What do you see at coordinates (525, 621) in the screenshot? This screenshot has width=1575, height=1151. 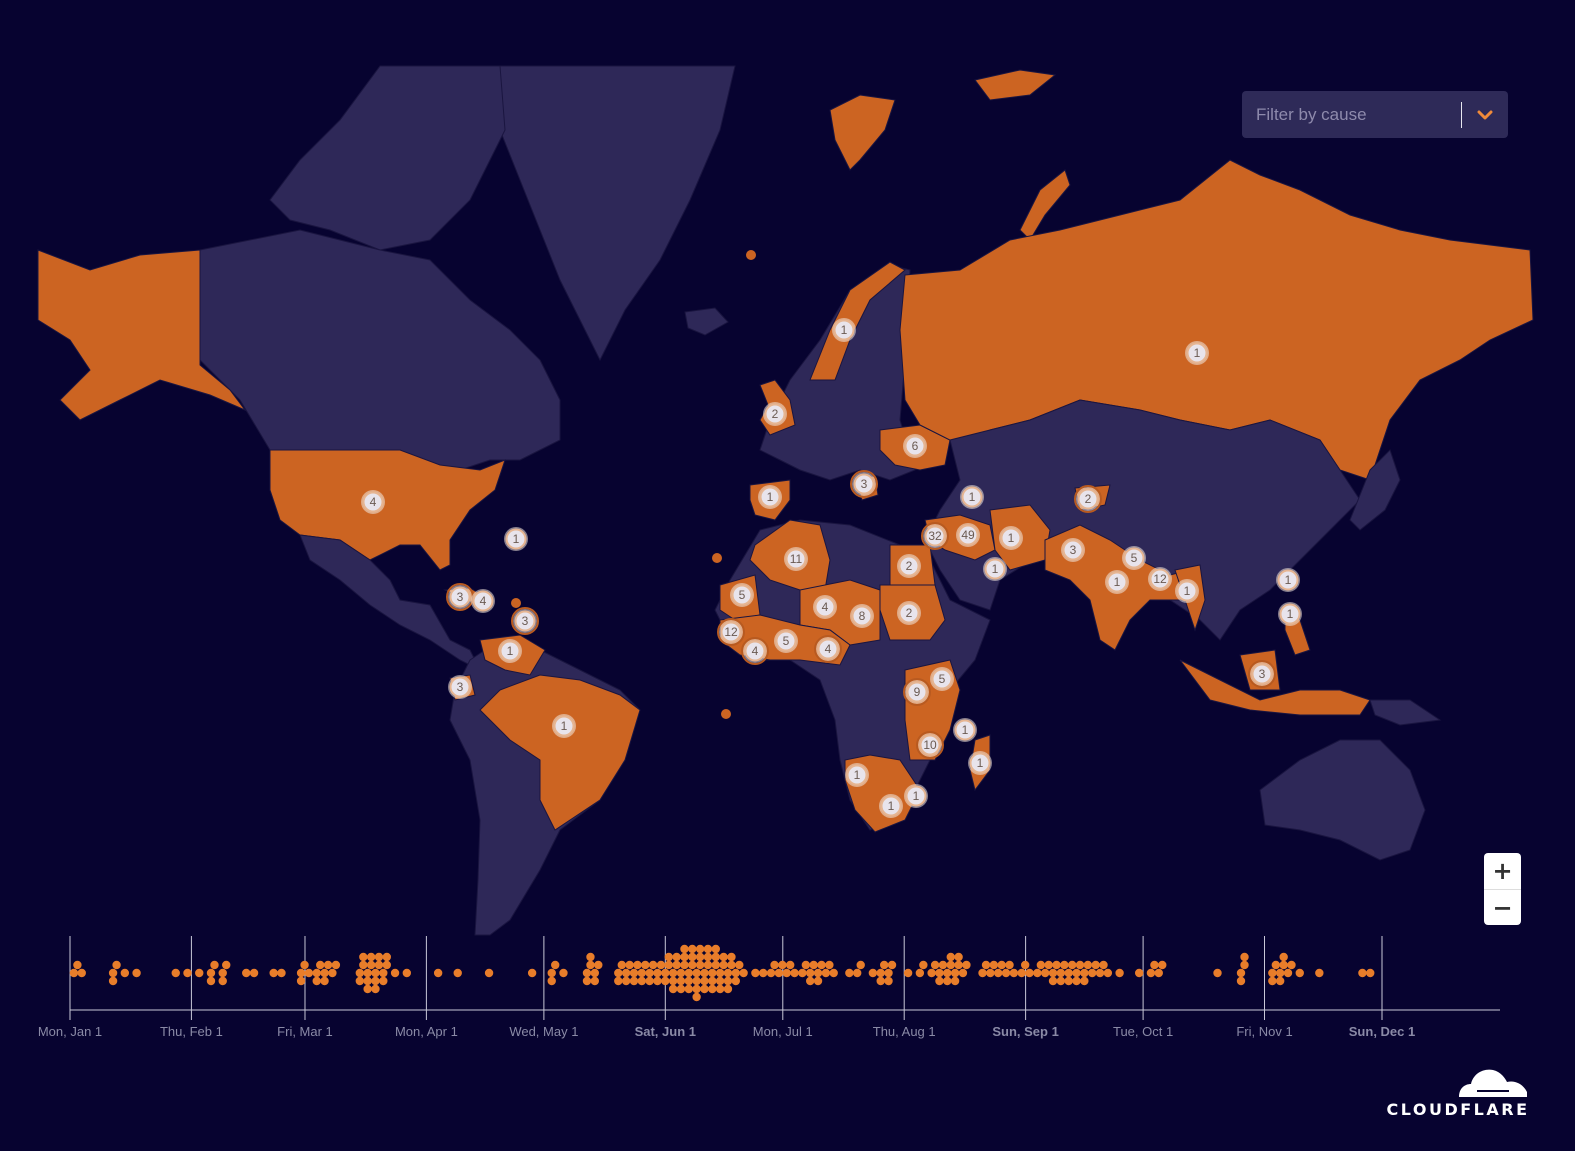 I see `cluster-marker-lesser-antilles: 3` at bounding box center [525, 621].